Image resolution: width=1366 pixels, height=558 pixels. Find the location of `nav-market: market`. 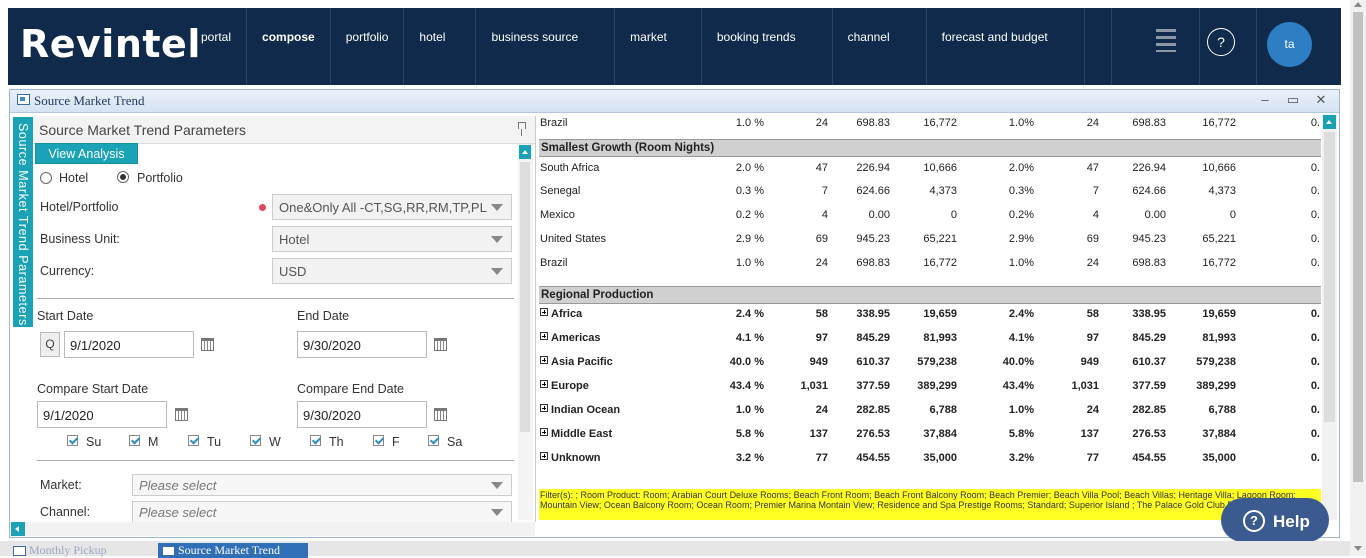

nav-market: market is located at coordinates (658, 46).